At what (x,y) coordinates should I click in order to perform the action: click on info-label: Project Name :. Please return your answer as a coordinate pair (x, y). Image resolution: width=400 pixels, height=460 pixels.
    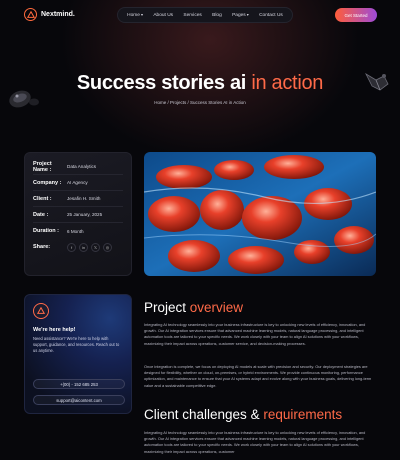
    Looking at the image, I should click on (42, 166).